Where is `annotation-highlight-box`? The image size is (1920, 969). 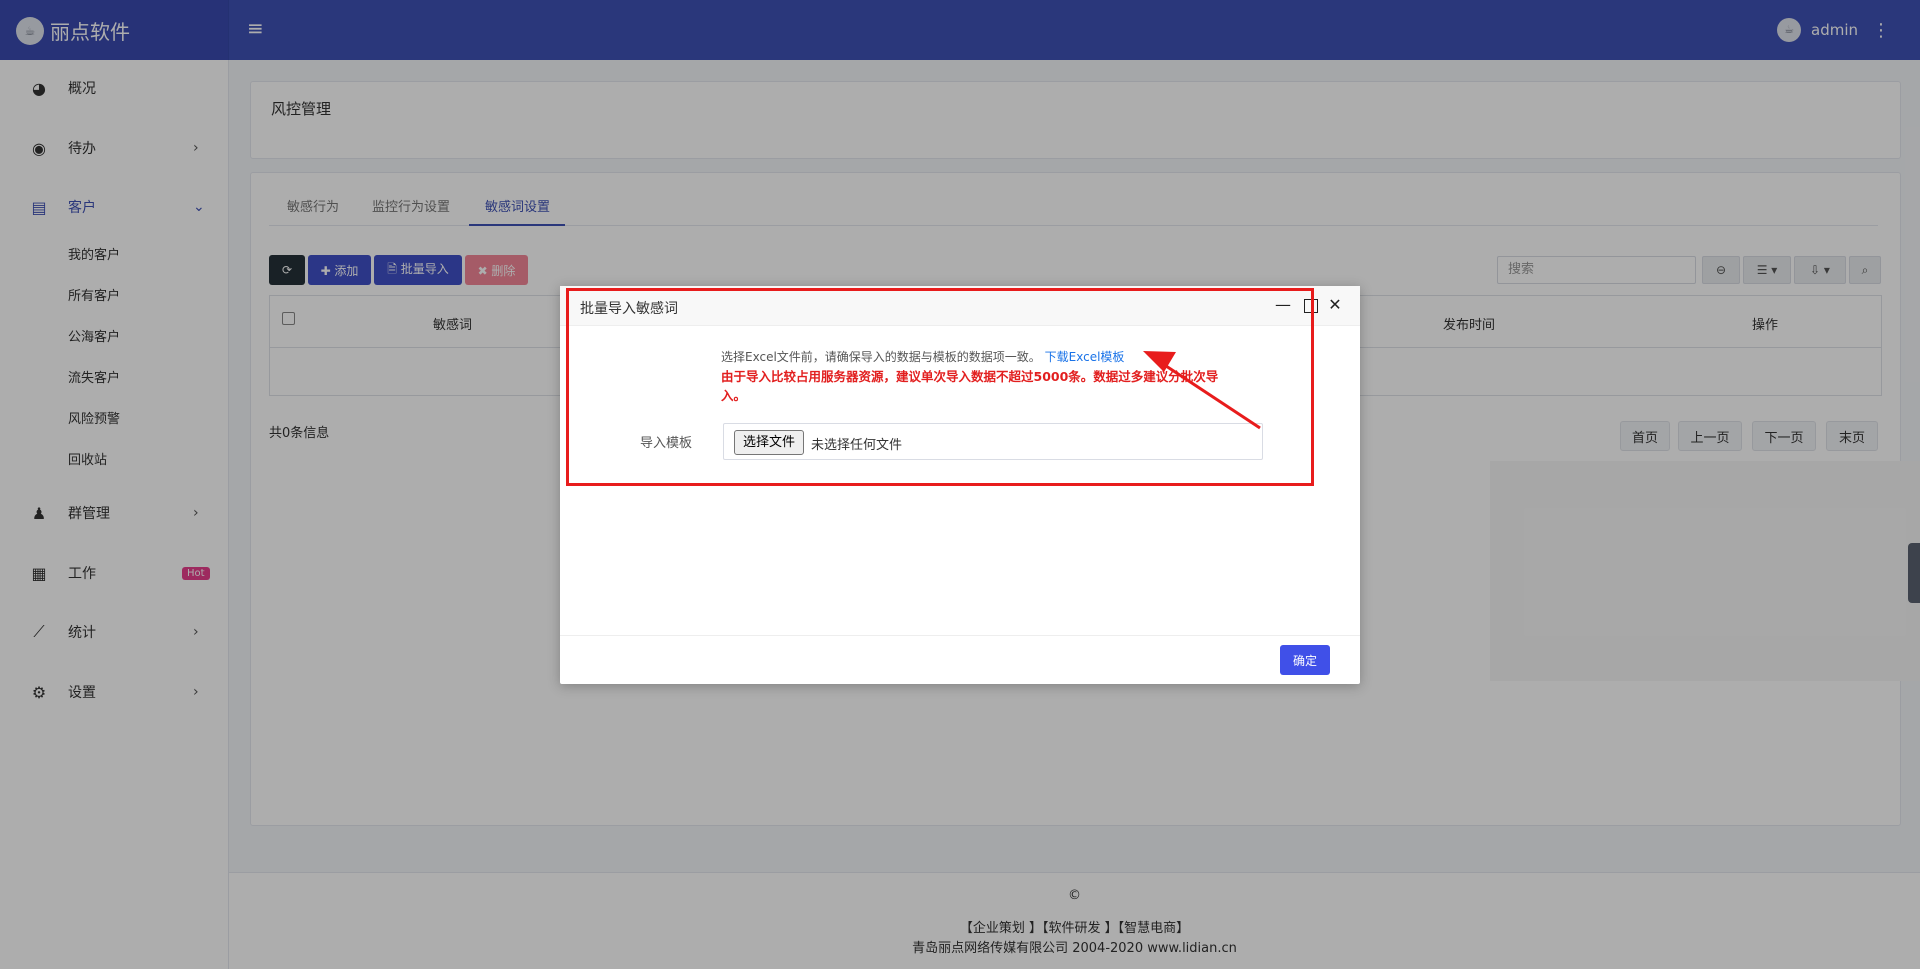 annotation-highlight-box is located at coordinates (940, 387).